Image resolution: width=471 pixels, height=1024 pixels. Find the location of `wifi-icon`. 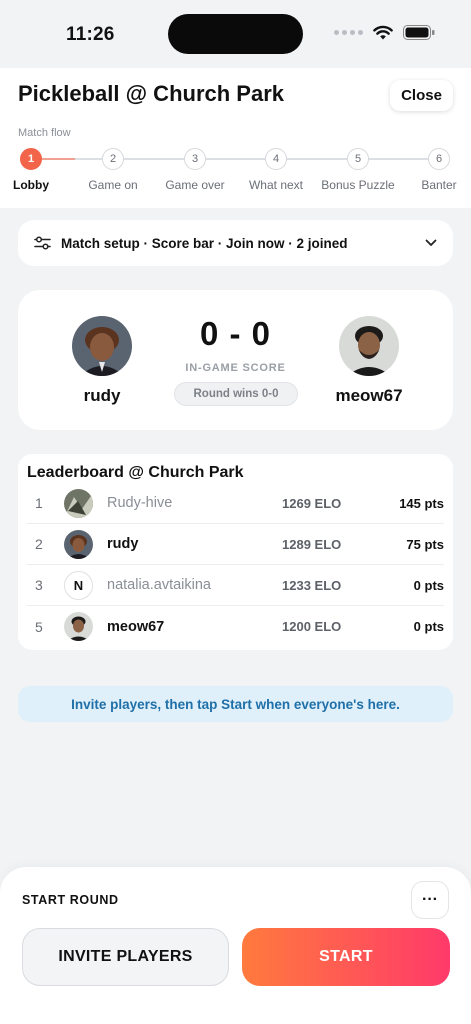

wifi-icon is located at coordinates (383, 32).